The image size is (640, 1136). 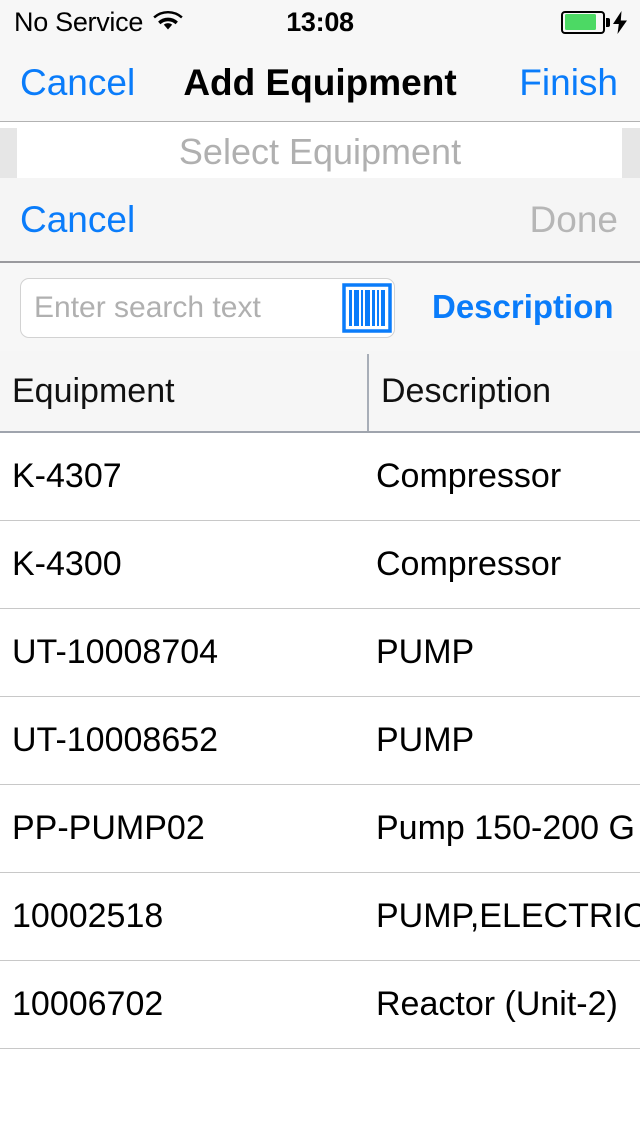 I want to click on table-row: K-4300 Compressor, so click(x=320, y=565).